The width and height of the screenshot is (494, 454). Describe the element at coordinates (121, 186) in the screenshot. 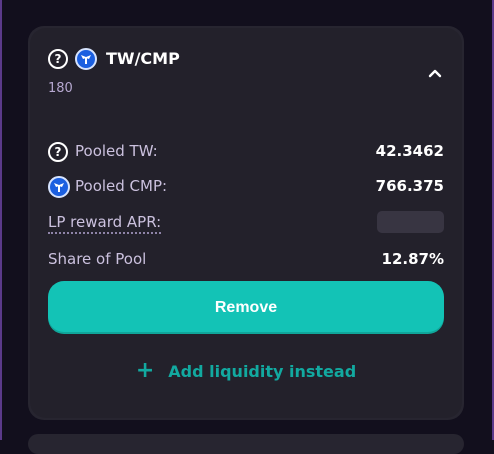

I see `pooled-cmp-label: Pooled CMP:` at that location.